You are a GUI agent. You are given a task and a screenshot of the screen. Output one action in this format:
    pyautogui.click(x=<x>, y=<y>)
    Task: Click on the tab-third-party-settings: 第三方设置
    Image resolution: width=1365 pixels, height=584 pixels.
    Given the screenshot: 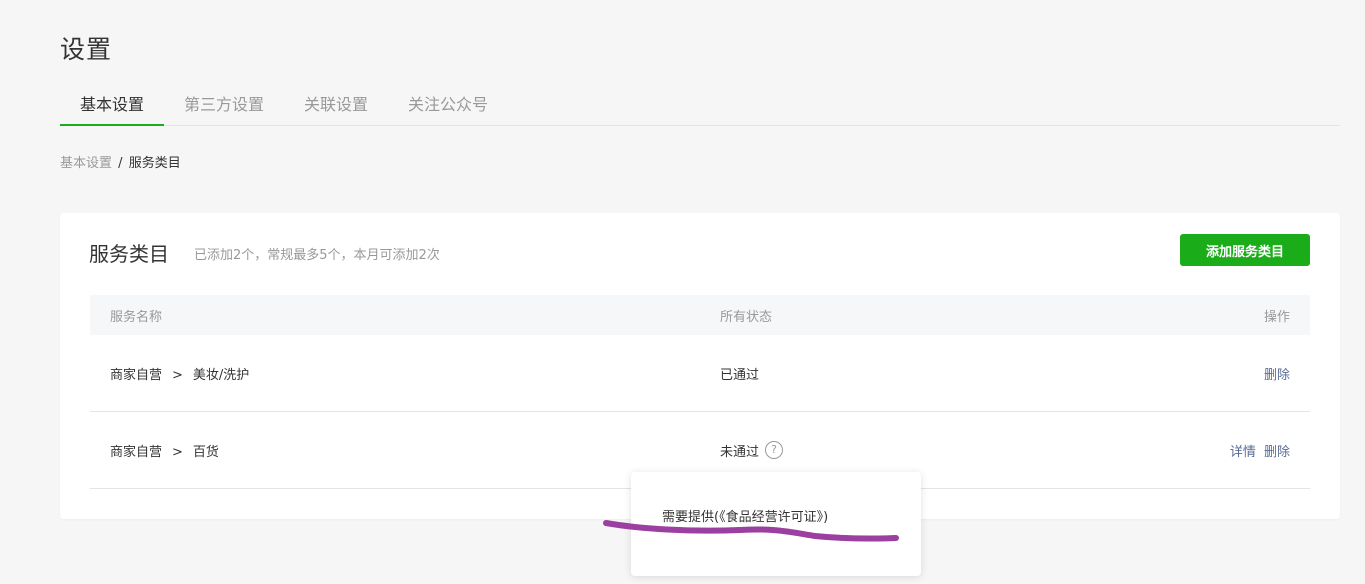 What is the action you would take?
    pyautogui.click(x=224, y=107)
    